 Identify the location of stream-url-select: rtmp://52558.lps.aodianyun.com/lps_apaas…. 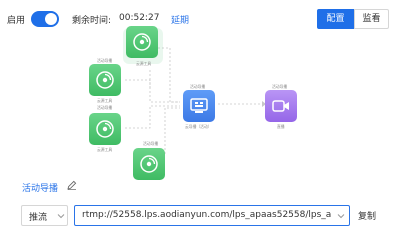
(212, 215).